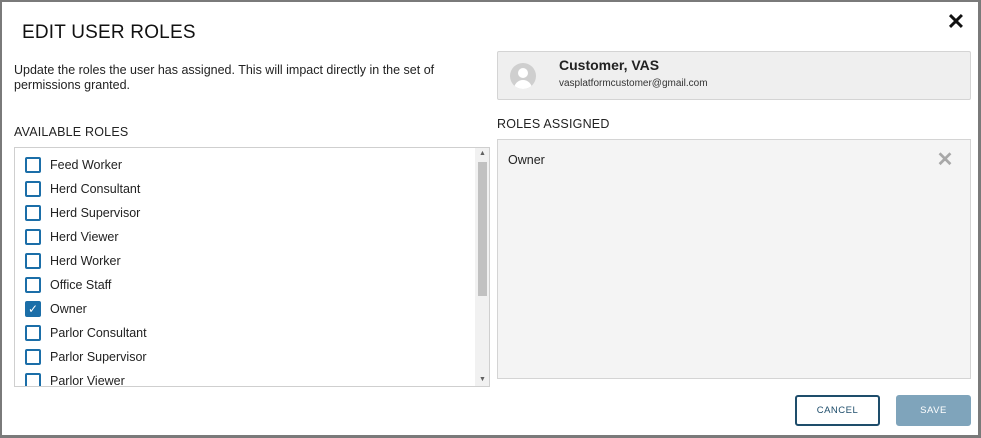 This screenshot has width=981, height=438. Describe the element at coordinates (609, 65) in the screenshot. I see `user-name: Customer, VAS` at that location.